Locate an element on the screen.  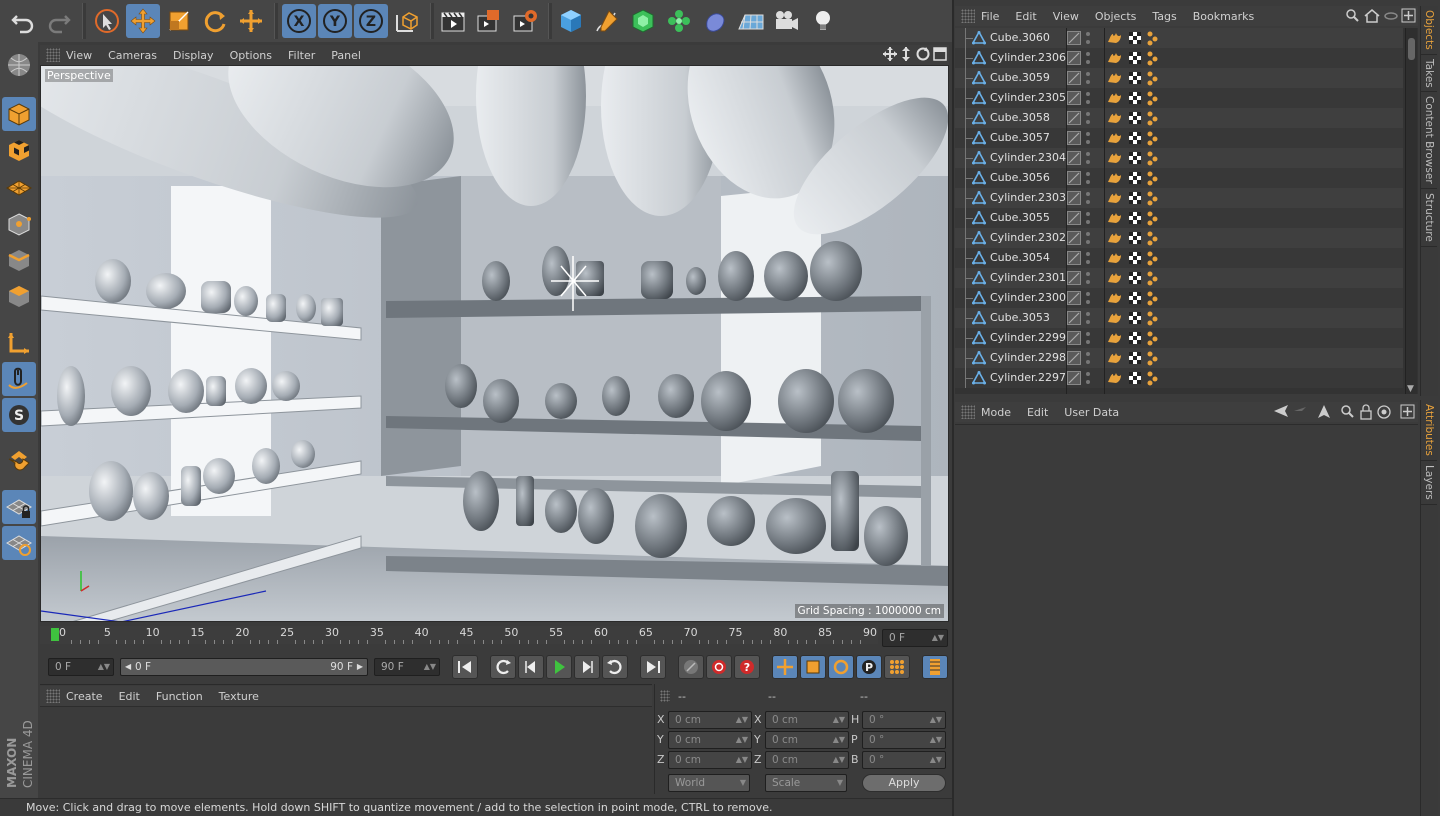
menu-tags: Tags is located at coordinates (1164, 16).